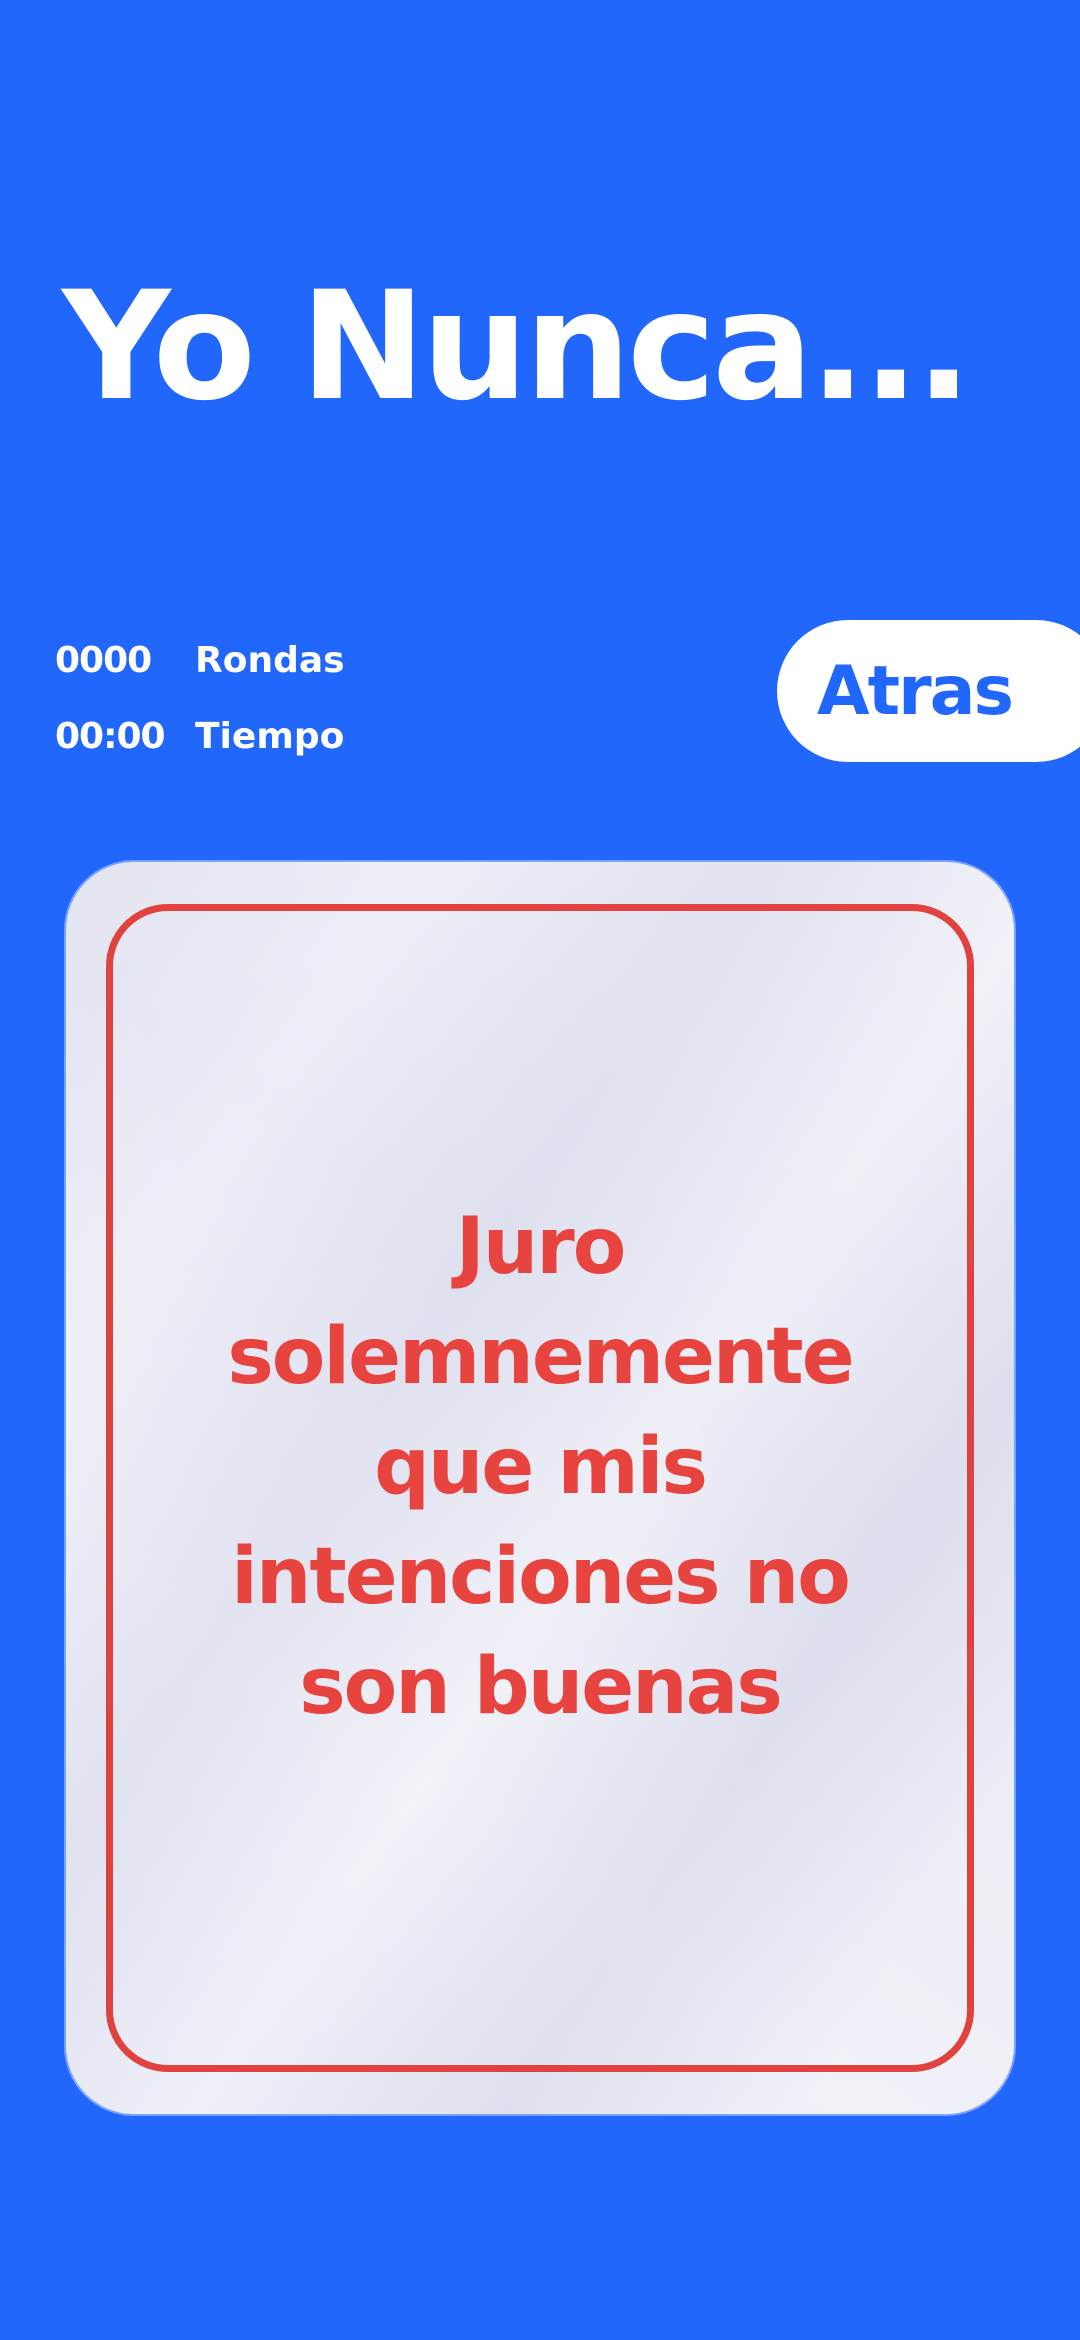 This screenshot has width=1080, height=2340. Describe the element at coordinates (270, 660) in the screenshot. I see `rounds-label: Rondas` at that location.